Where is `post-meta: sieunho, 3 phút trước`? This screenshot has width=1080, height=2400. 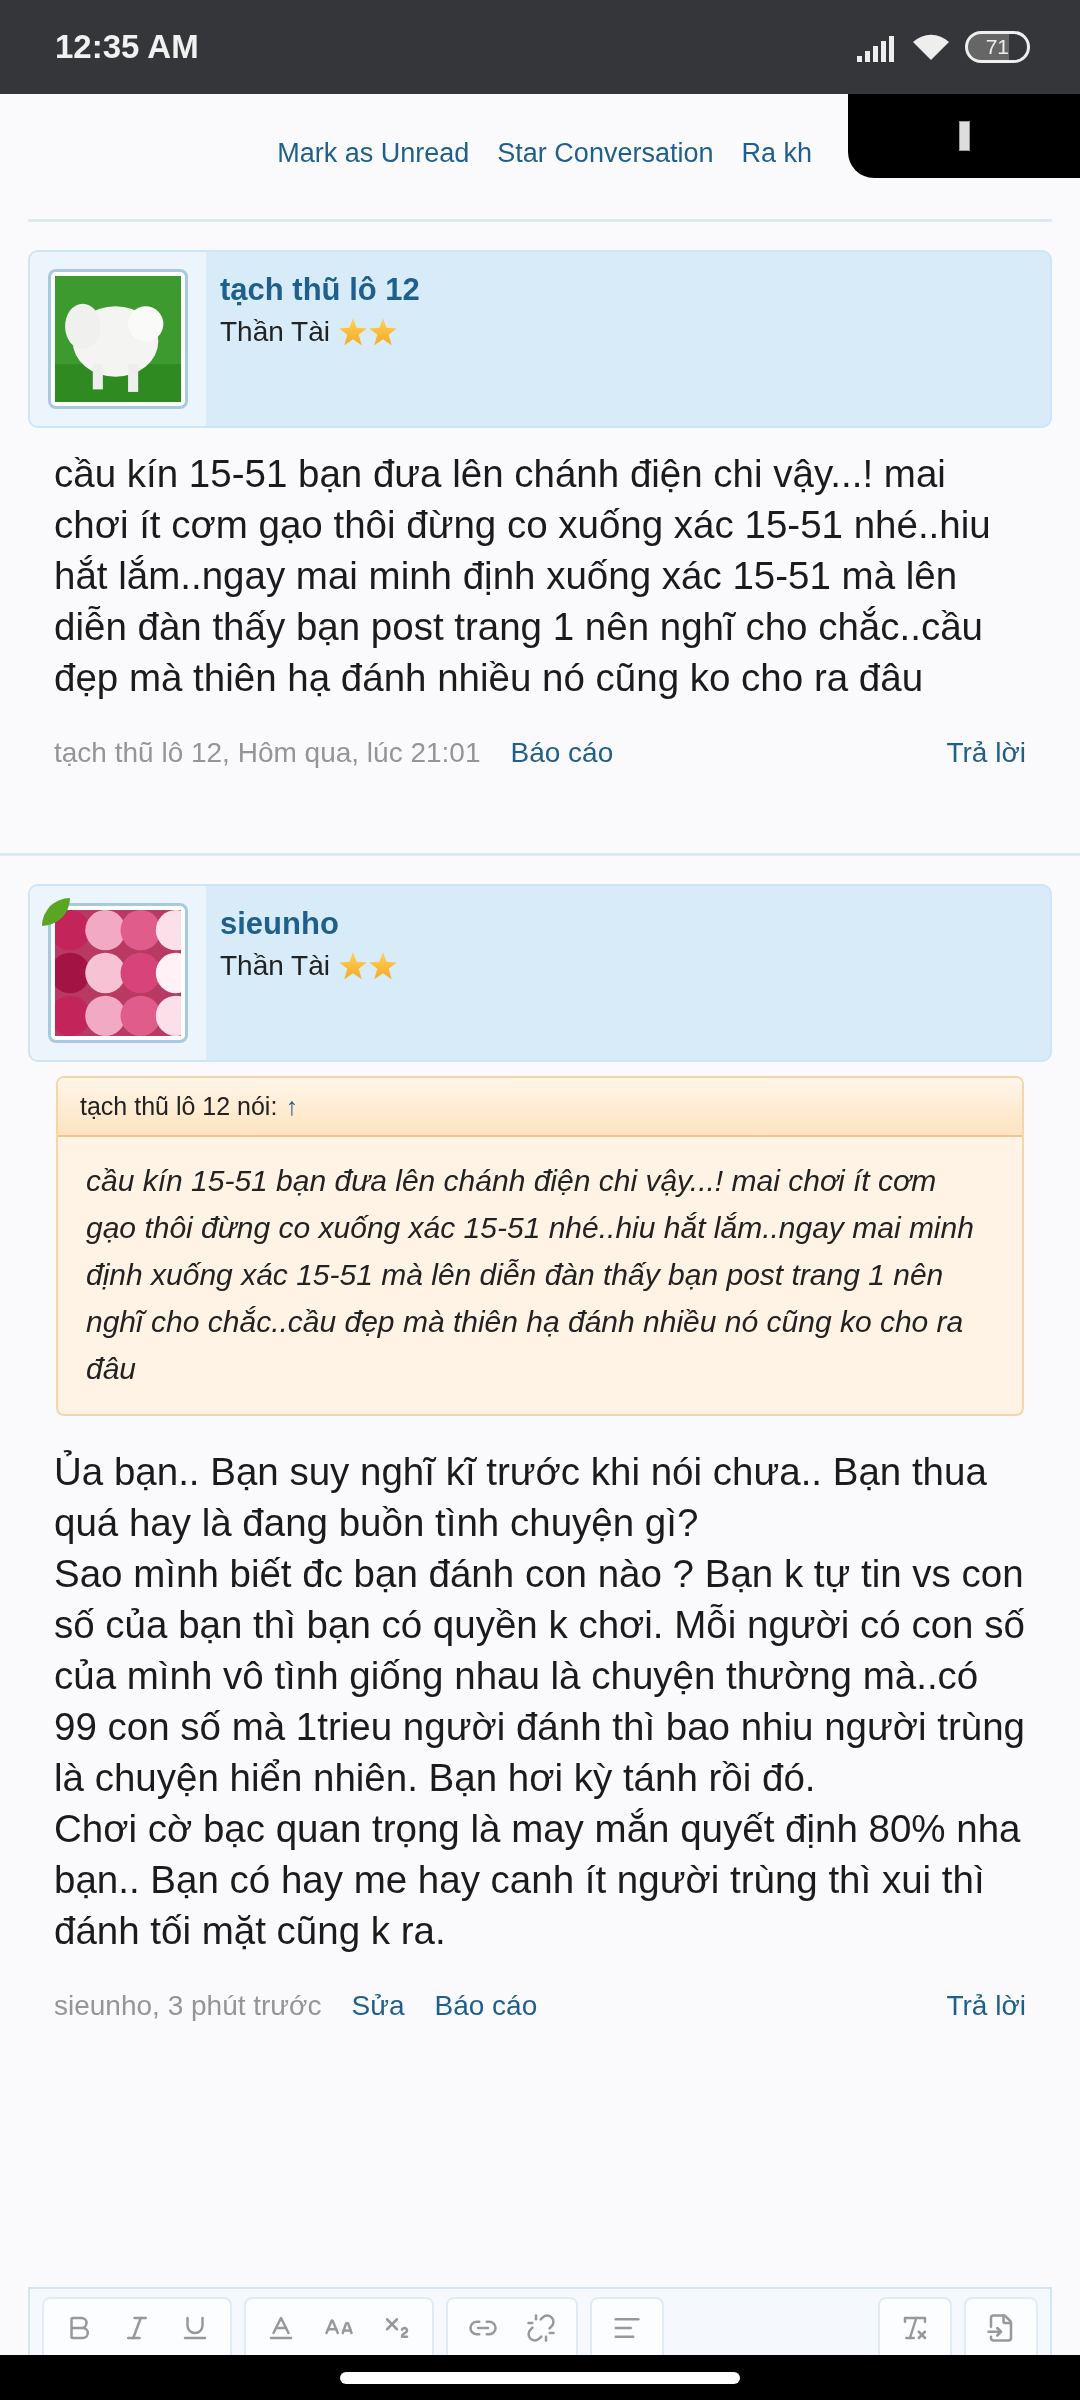
post-meta: sieunho, 3 phút trước is located at coordinates (188, 2006).